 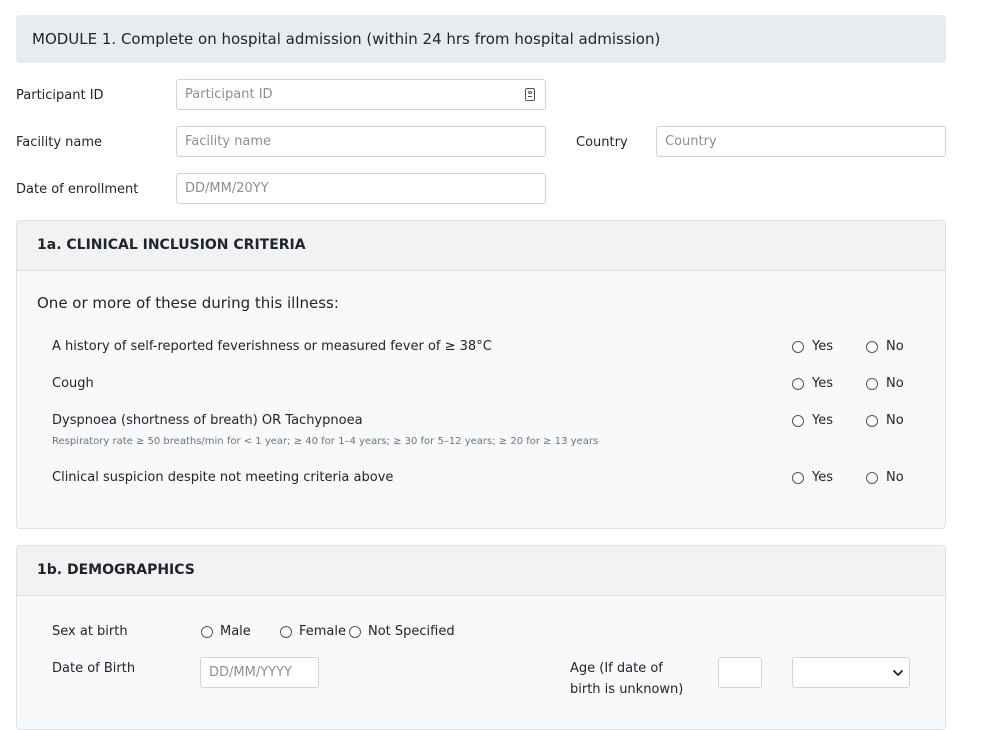 What do you see at coordinates (207, 632) in the screenshot?
I see `sex-male-radio` at bounding box center [207, 632].